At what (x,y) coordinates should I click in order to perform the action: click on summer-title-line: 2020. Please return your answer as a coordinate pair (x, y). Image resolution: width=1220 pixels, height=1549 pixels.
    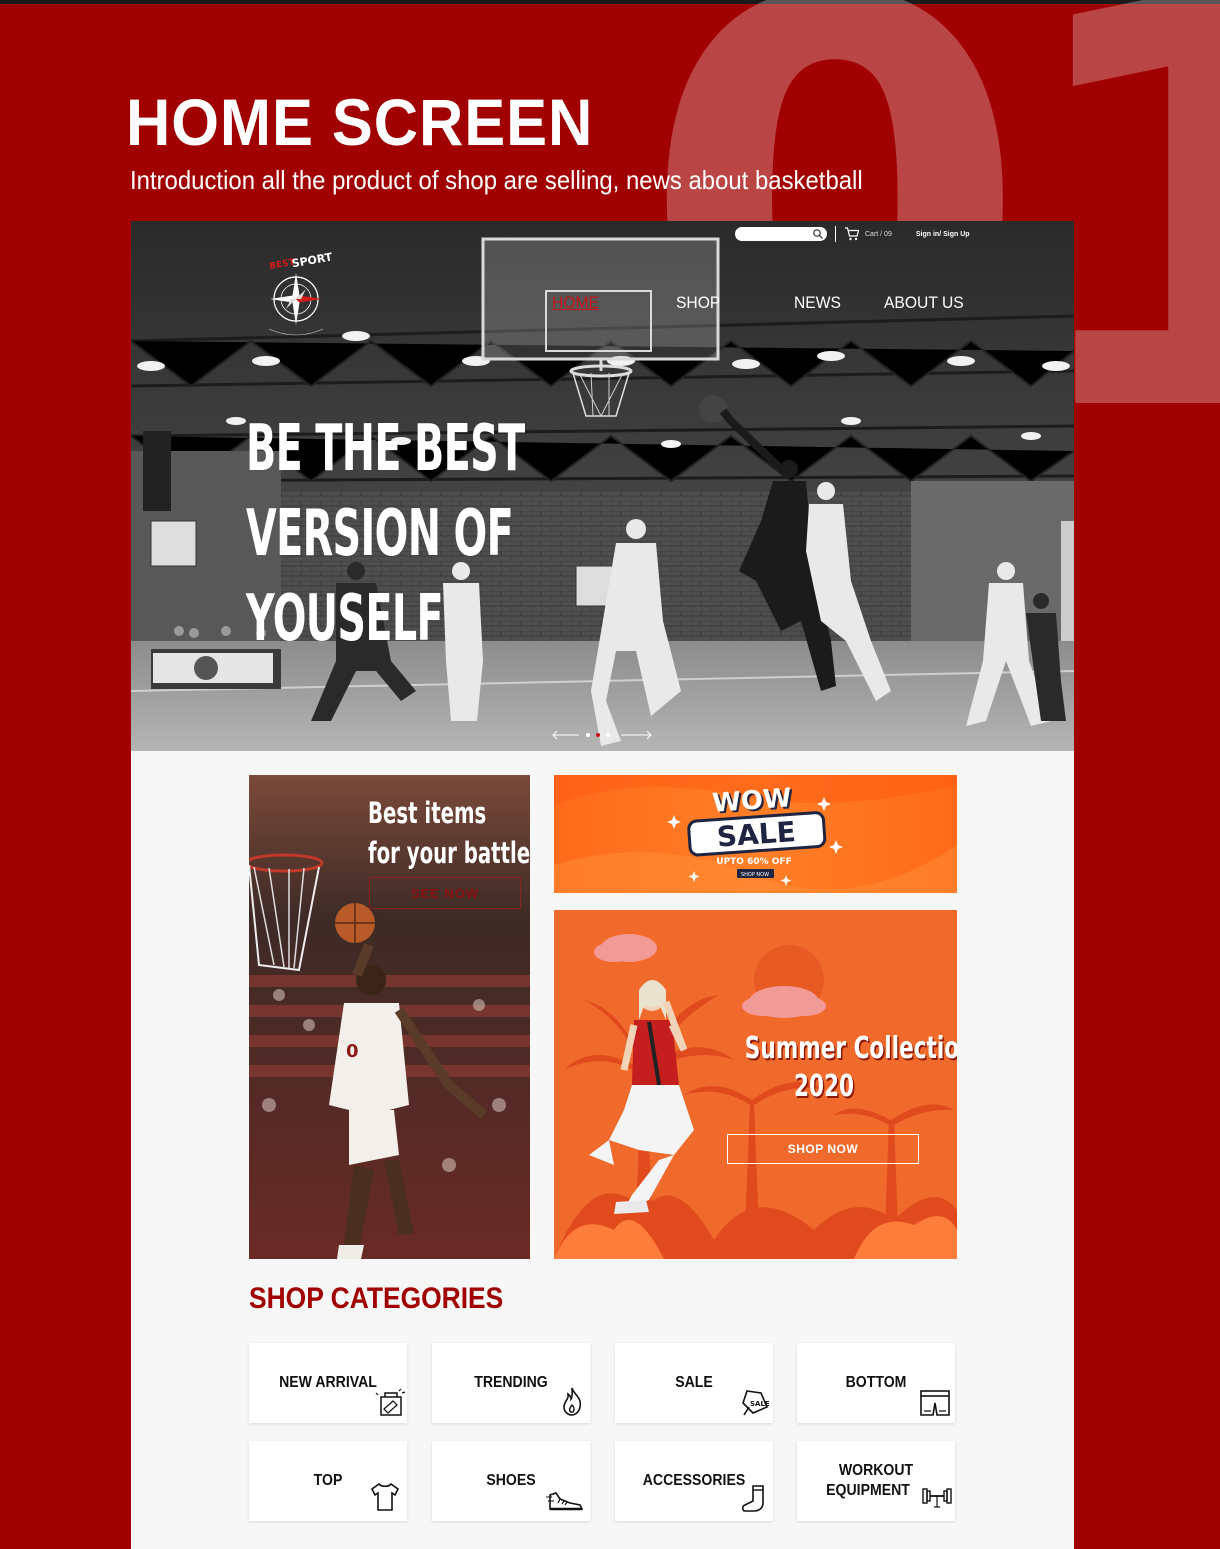
    Looking at the image, I should click on (824, 1086).